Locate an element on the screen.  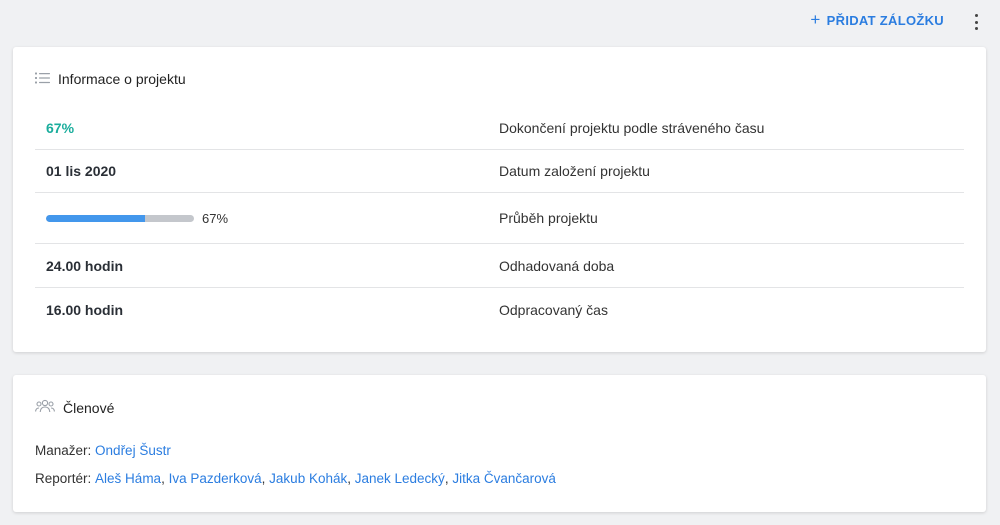
members-header: Členové is located at coordinates (74, 407).